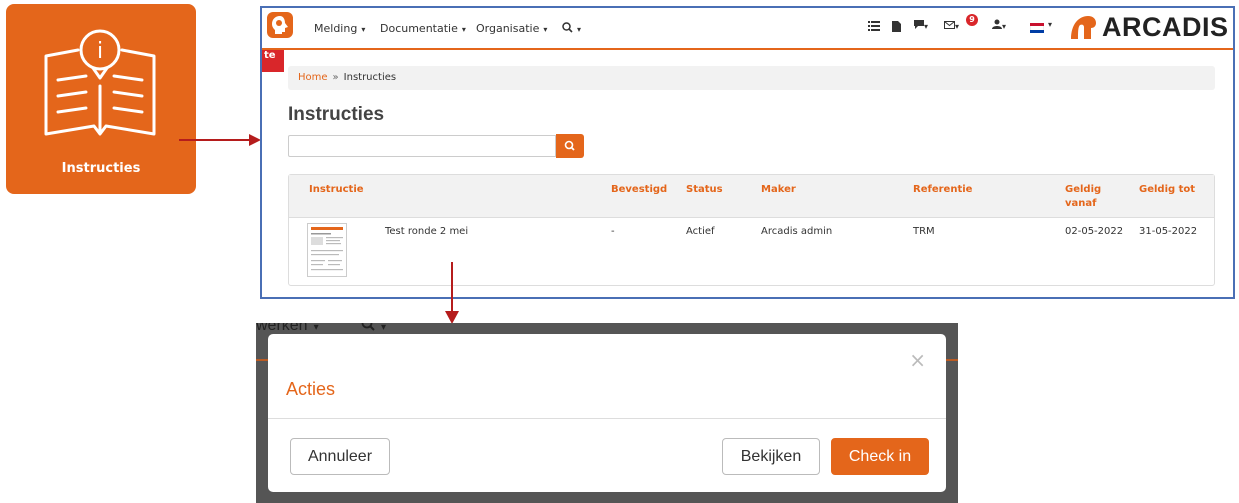 Image resolution: width=1239 pixels, height=503 pixels. I want to click on col-instructie: Instructie, so click(336, 190).